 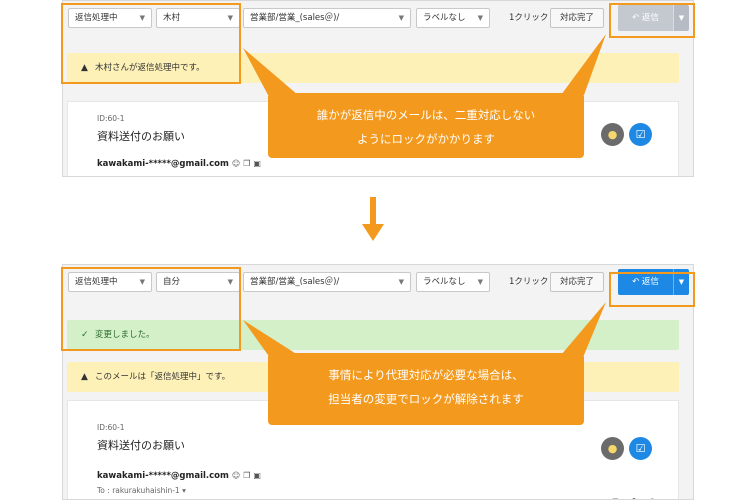 I want to click on lock-callout-line-2: ようにロックがかかります, so click(x=426, y=139).